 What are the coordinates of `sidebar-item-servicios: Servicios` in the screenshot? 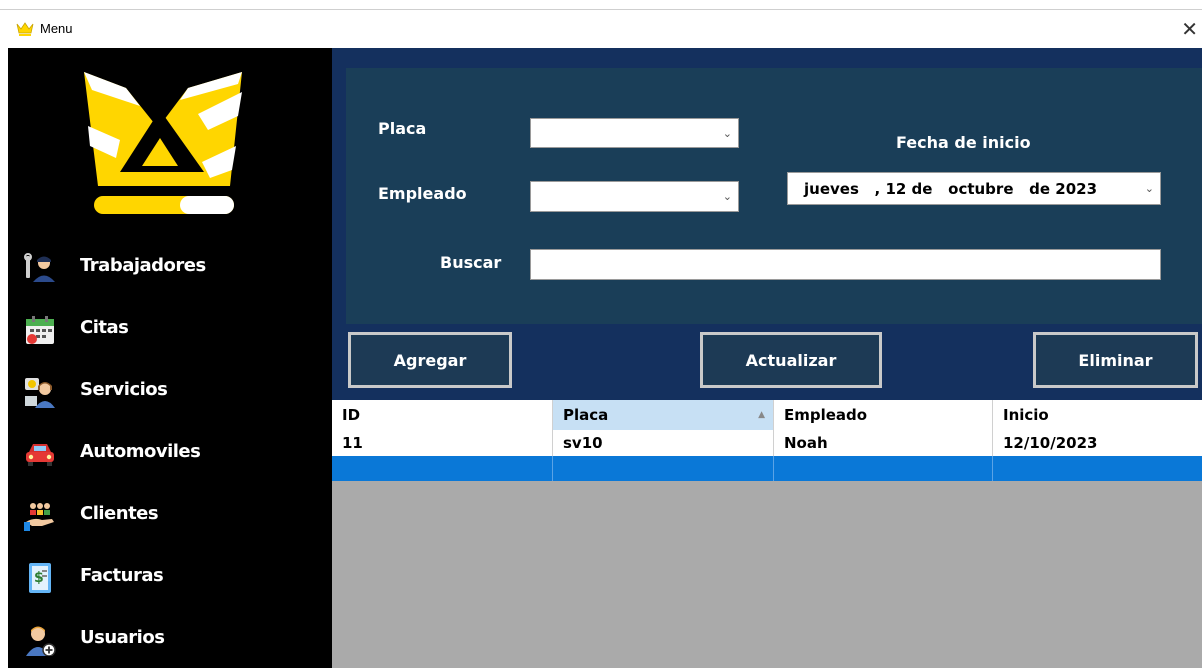 It's located at (170, 392).